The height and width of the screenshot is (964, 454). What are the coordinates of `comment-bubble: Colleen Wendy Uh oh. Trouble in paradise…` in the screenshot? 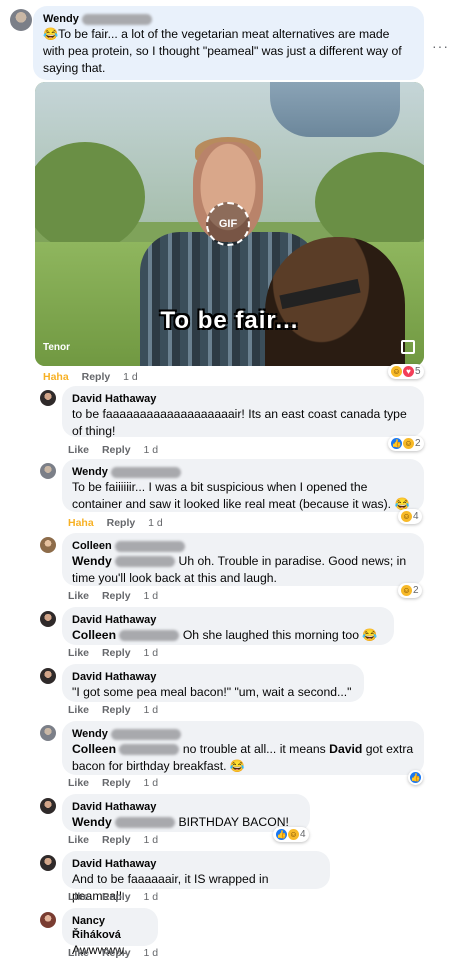 It's located at (243, 559).